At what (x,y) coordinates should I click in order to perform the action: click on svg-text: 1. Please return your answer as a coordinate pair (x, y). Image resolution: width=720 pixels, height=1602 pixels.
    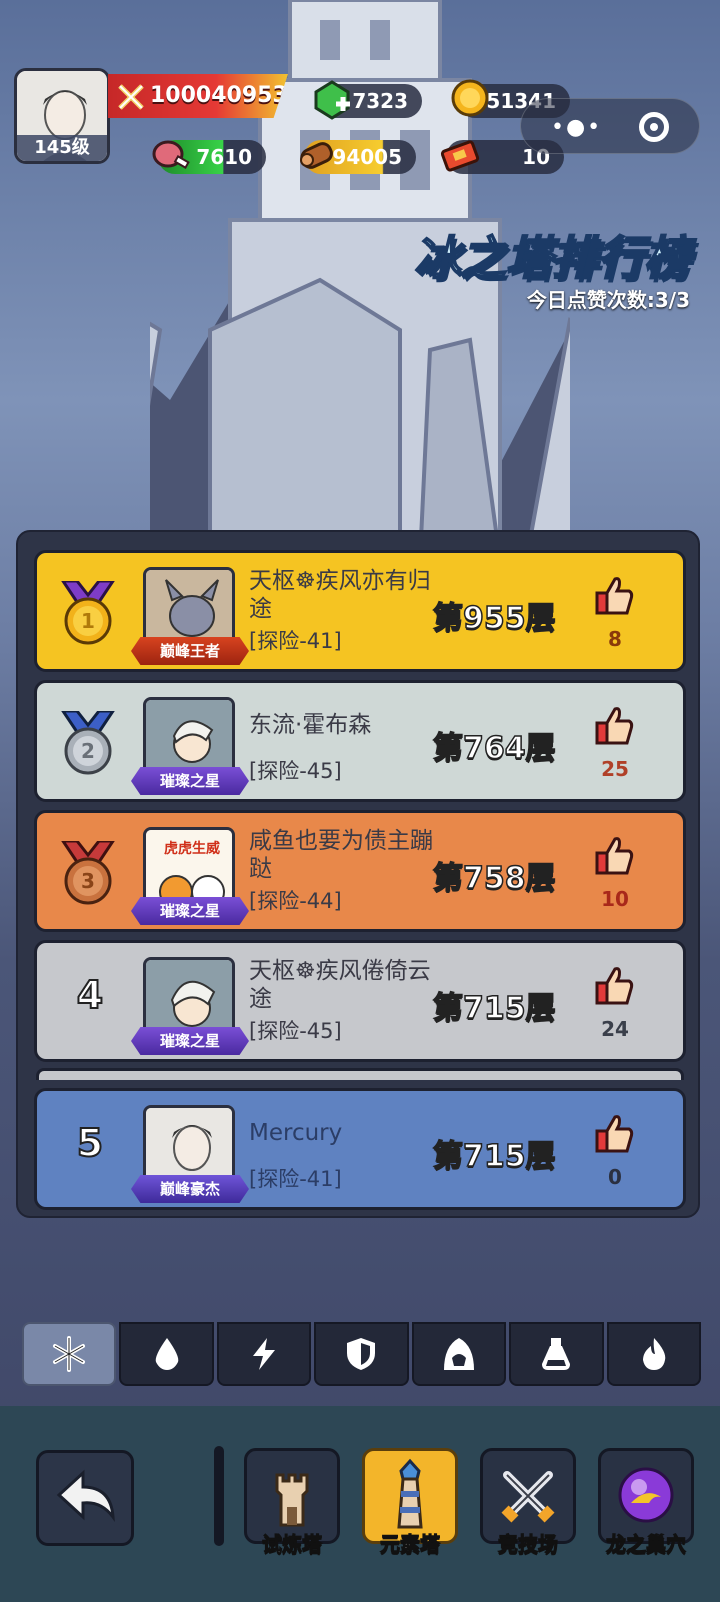
    Looking at the image, I should click on (88, 621).